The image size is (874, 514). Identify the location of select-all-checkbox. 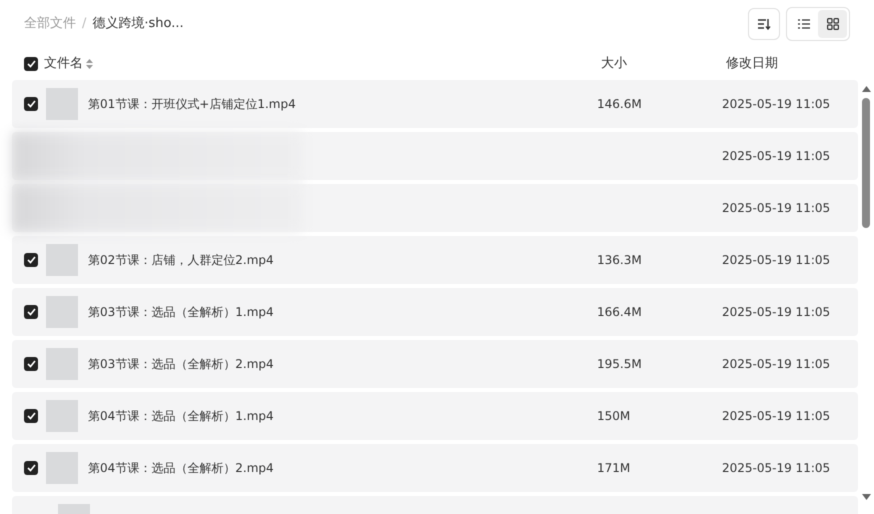
(31, 64).